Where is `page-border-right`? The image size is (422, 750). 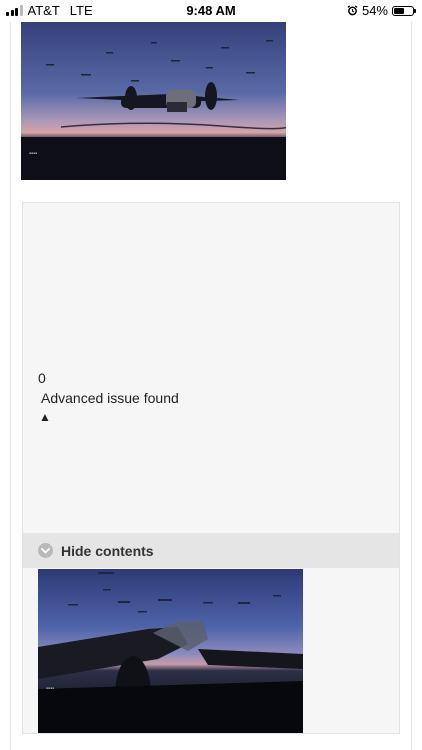
page-border-right is located at coordinates (411, 386).